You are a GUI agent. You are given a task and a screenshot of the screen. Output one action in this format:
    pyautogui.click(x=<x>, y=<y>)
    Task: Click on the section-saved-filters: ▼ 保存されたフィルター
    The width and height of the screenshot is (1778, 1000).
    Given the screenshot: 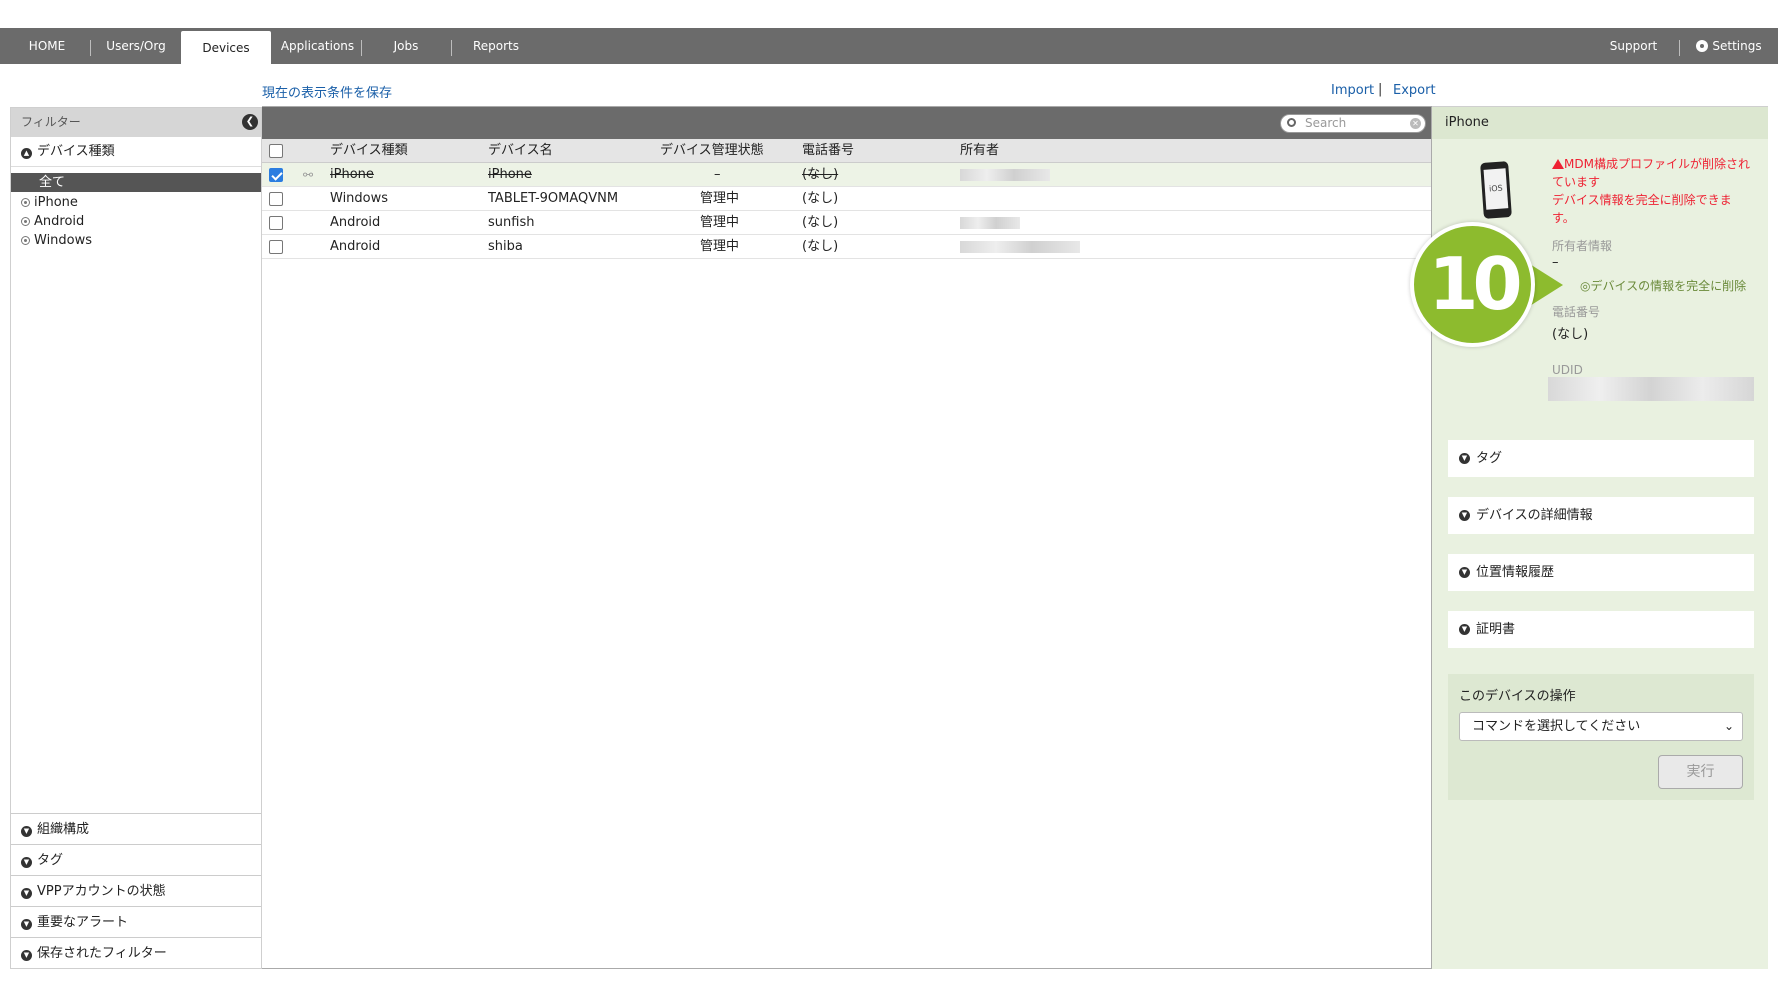 What is the action you would take?
    pyautogui.click(x=136, y=952)
    